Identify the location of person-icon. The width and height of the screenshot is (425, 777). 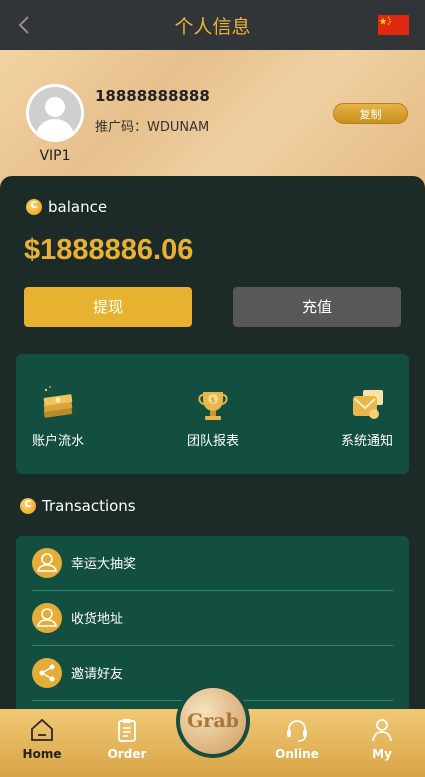
(382, 730).